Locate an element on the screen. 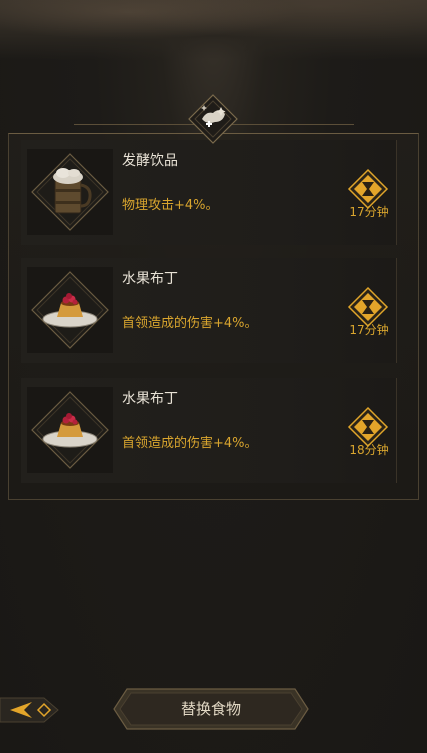  food-row-3: 水果布丁 首领造成的伤害+4%。 18分钟 is located at coordinates (209, 430).